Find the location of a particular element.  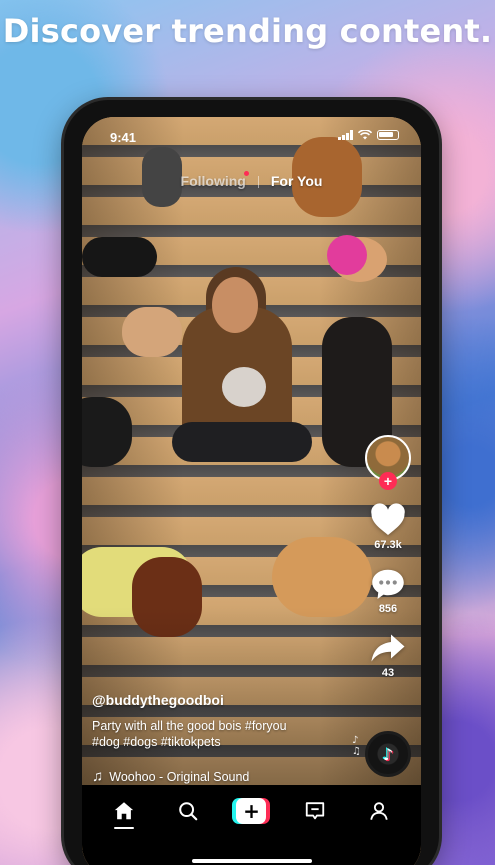

follow-plus-icon: + is located at coordinates (388, 481).